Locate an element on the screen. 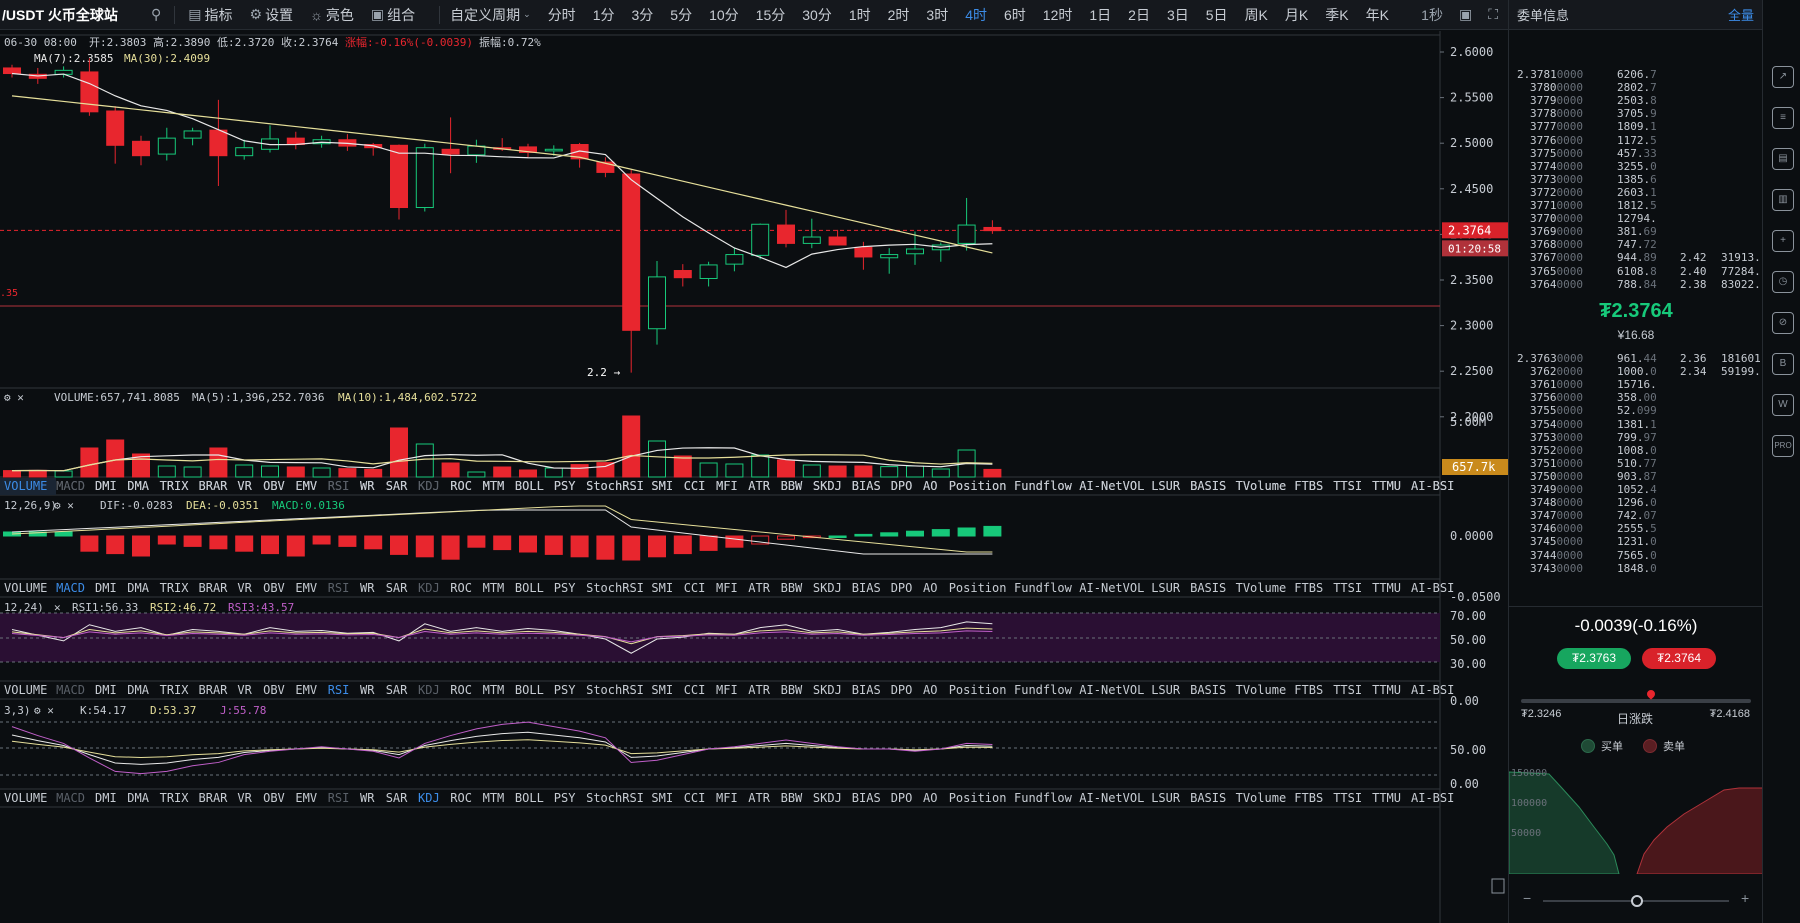 This screenshot has height=923, width=1800. orderbook-row: 37800000 2802.7 is located at coordinates (1636, 87).